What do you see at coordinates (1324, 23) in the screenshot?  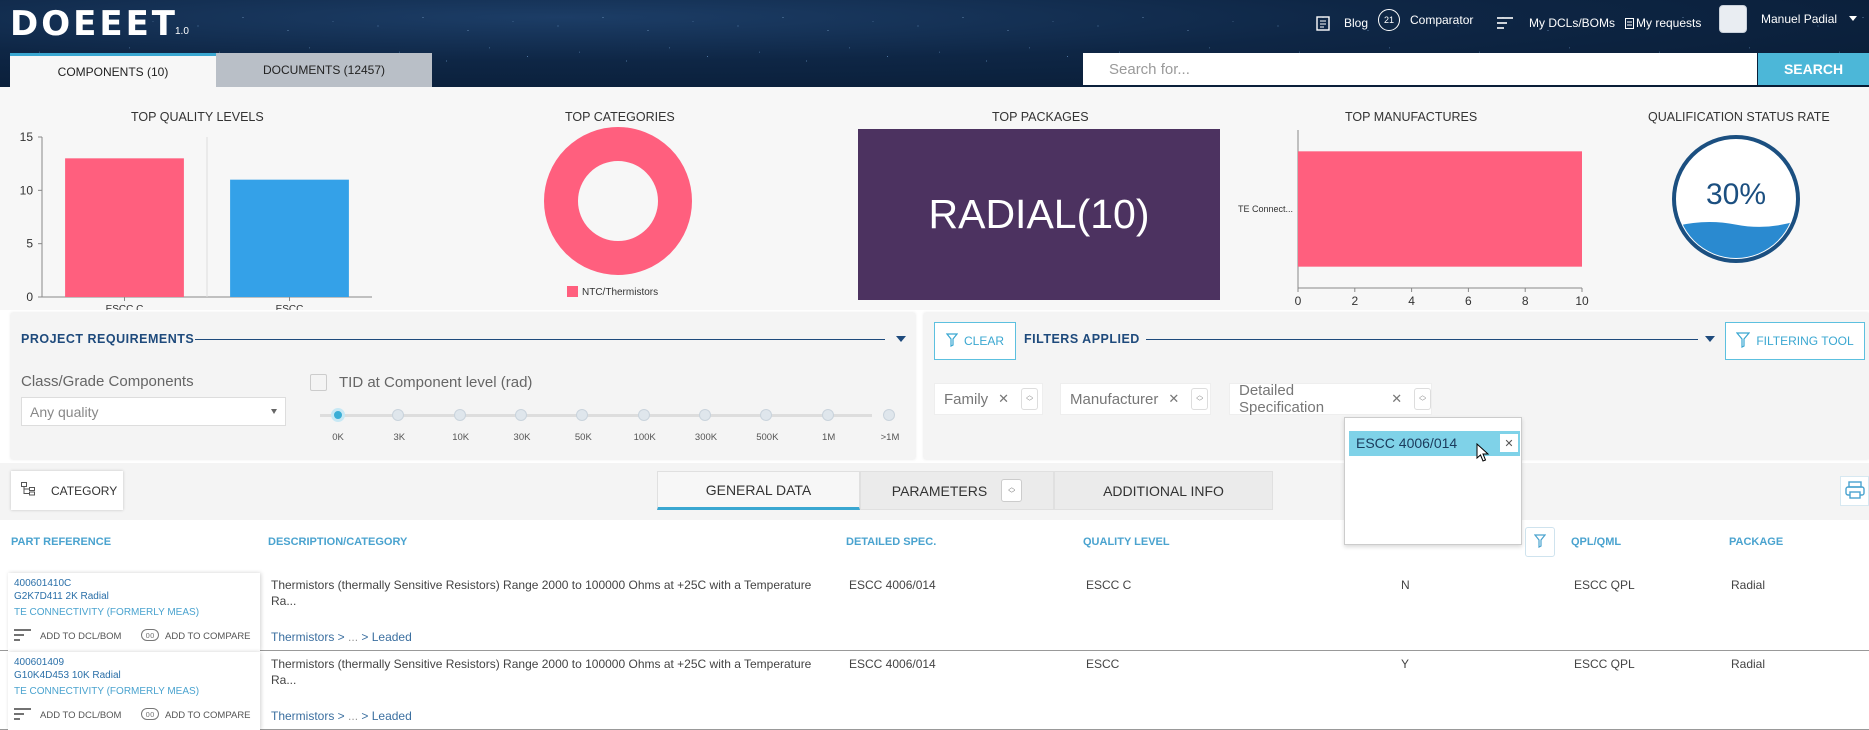 I see `blog-icon` at bounding box center [1324, 23].